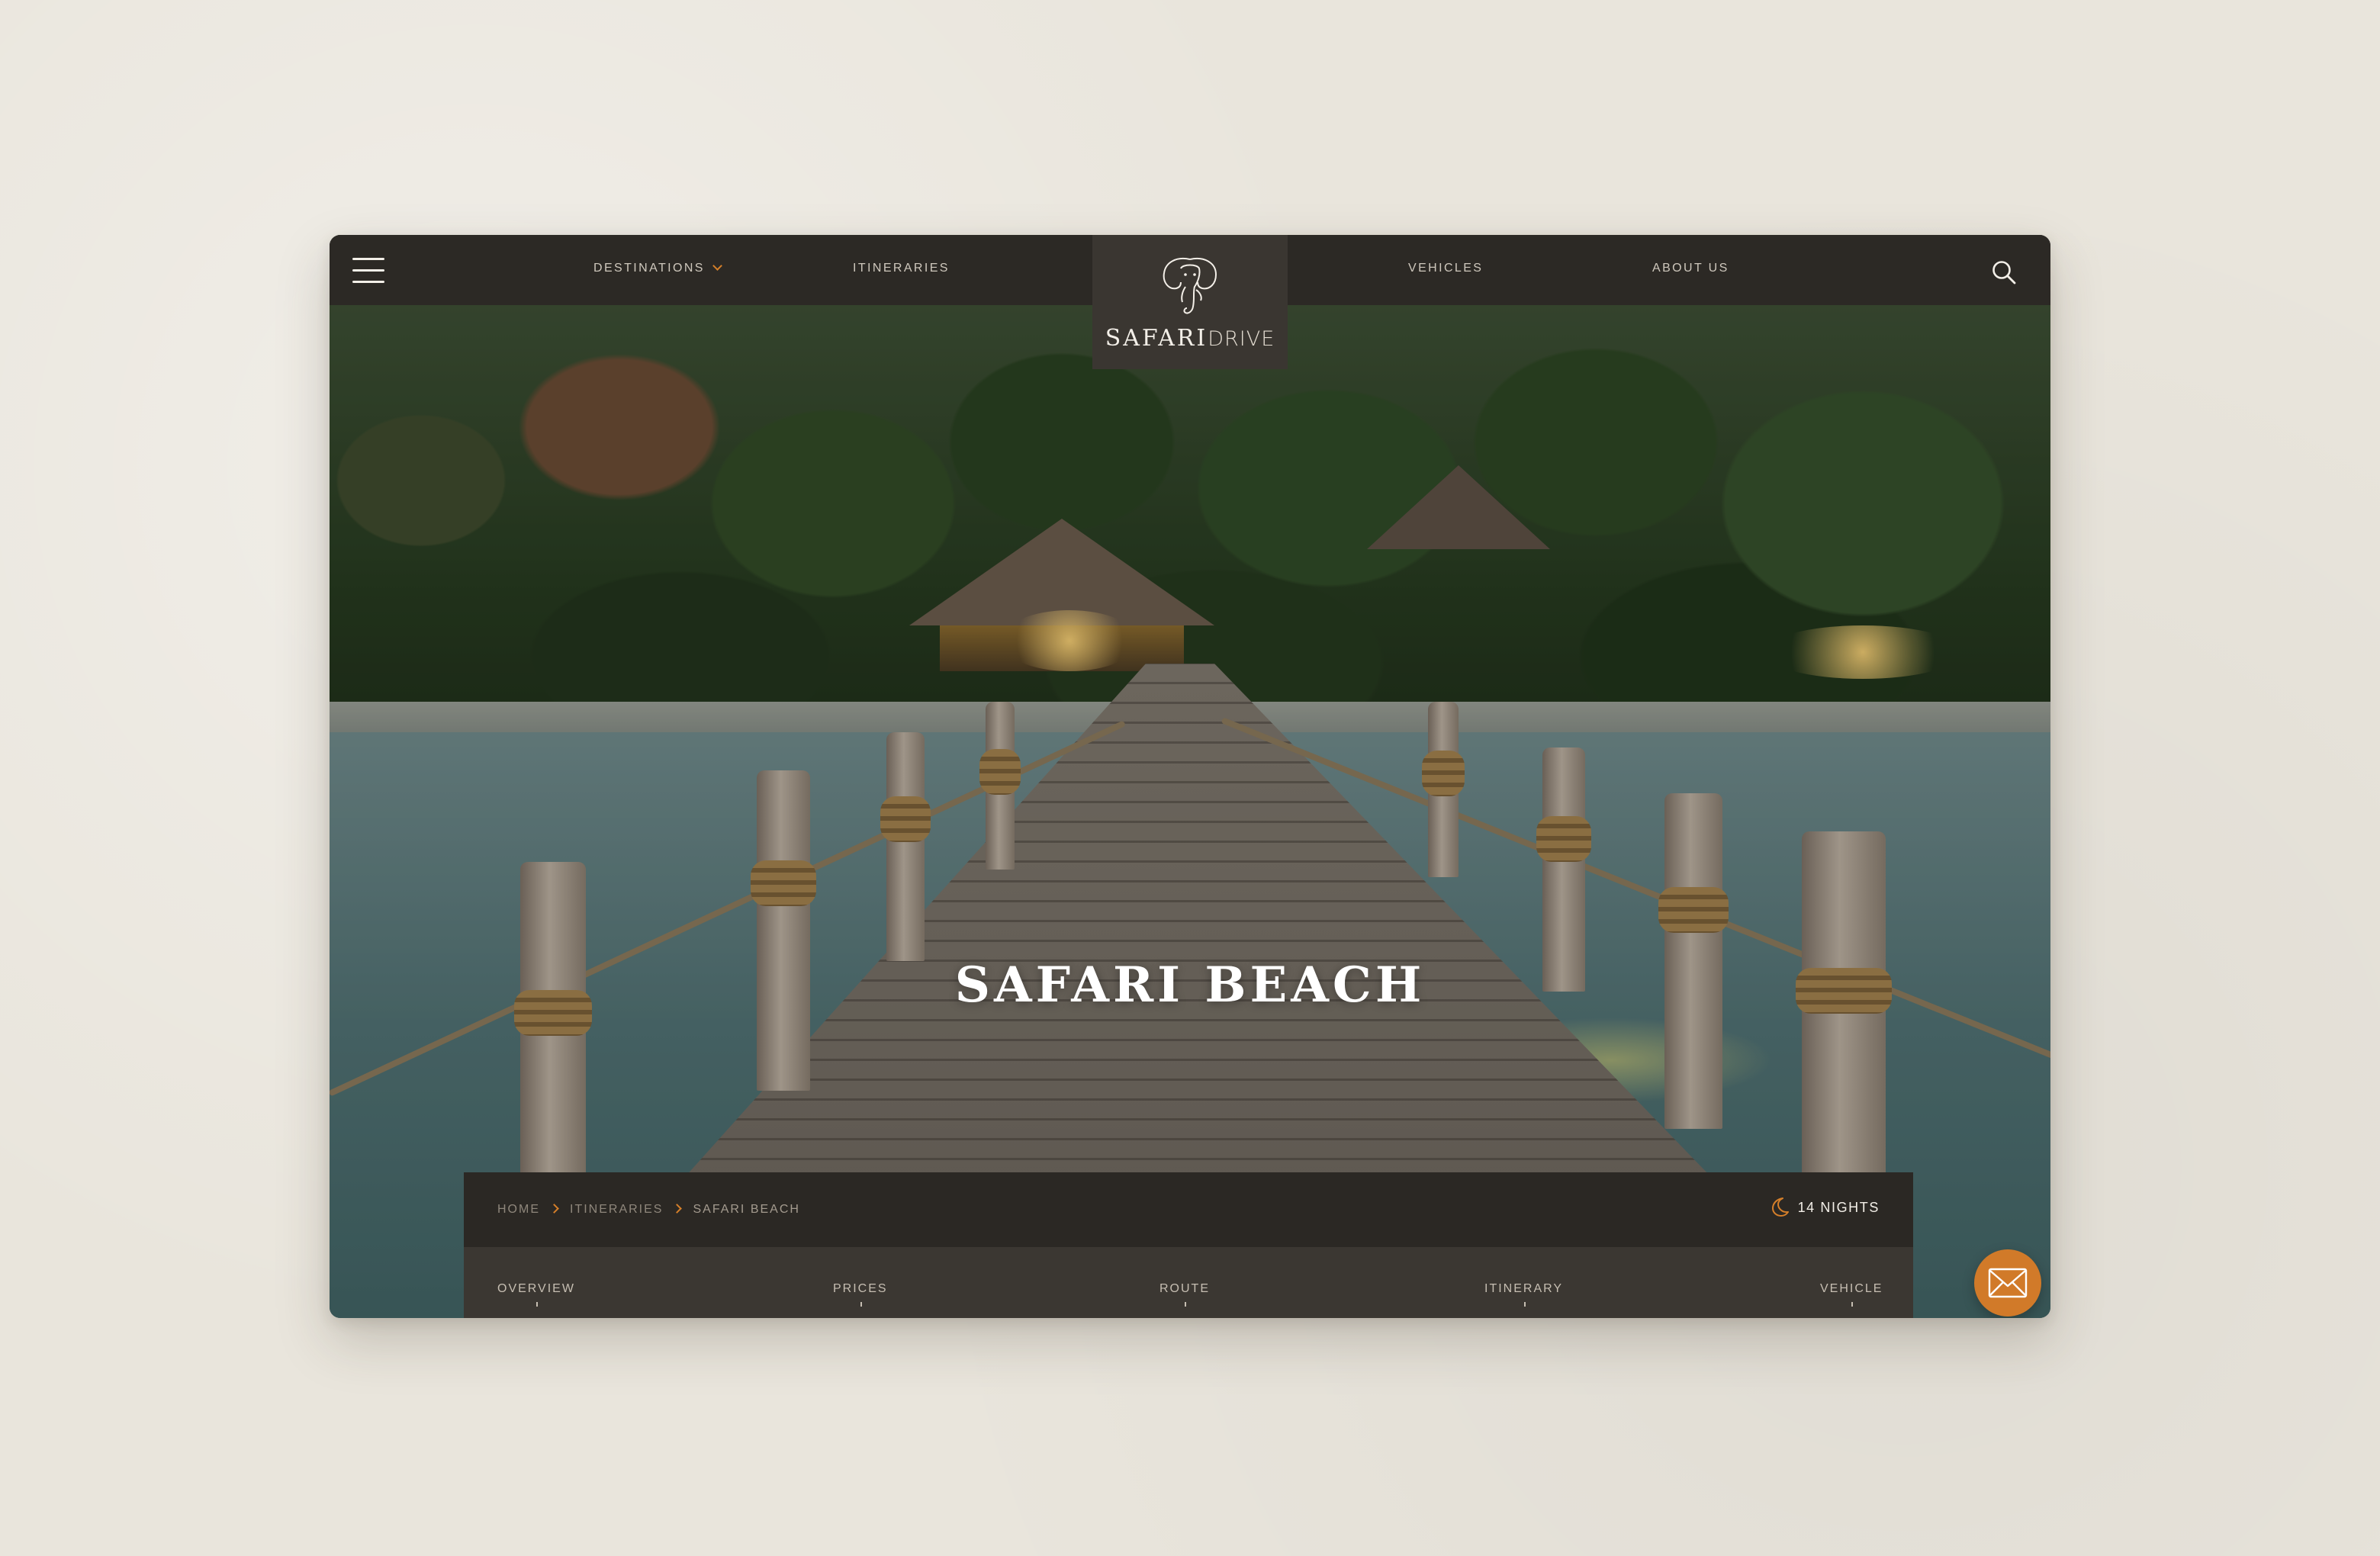 This screenshot has height=1556, width=2380. I want to click on breadcrumb-itineraries: ITINERARIES, so click(616, 1209).